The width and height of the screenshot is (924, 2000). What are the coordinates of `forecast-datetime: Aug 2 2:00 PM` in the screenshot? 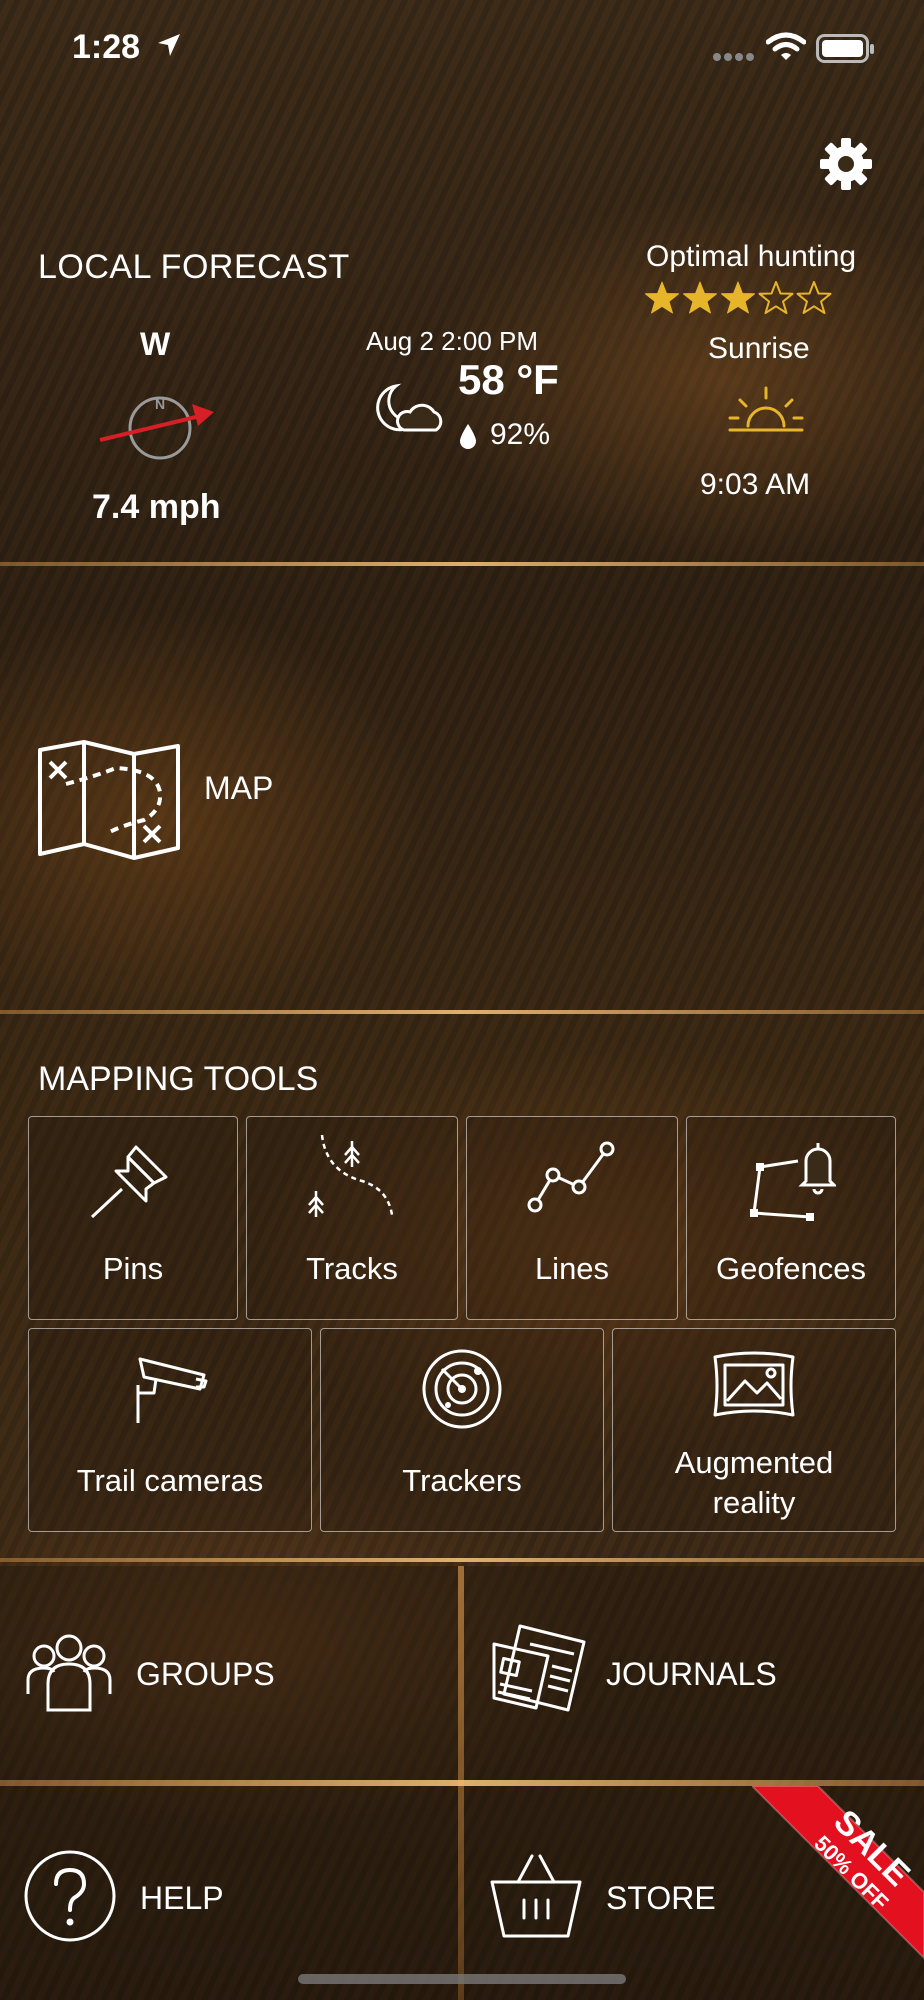 It's located at (452, 341).